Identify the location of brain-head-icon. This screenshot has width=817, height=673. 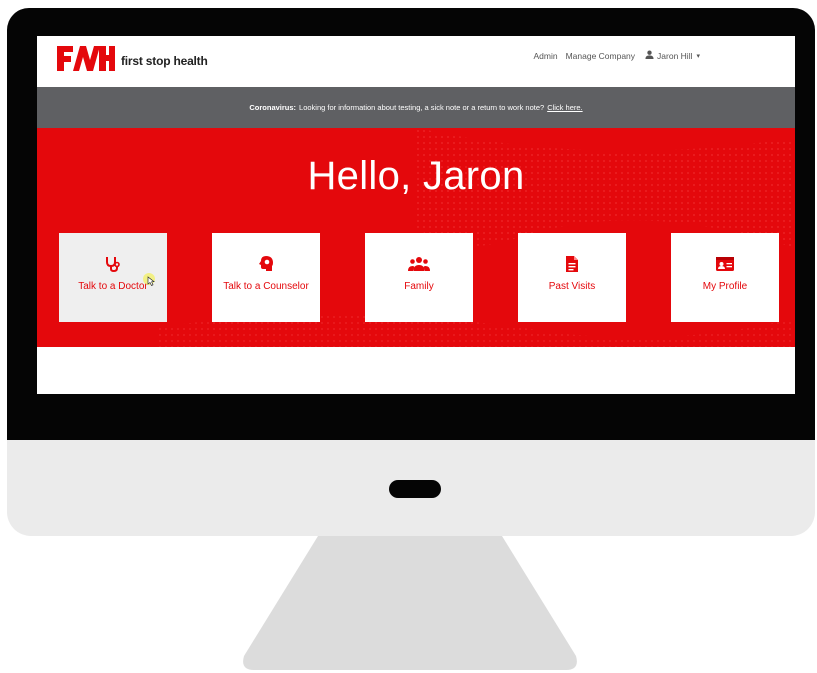
(266, 264).